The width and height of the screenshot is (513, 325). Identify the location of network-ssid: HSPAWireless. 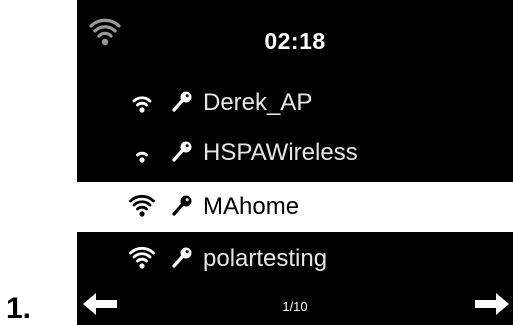
(280, 152).